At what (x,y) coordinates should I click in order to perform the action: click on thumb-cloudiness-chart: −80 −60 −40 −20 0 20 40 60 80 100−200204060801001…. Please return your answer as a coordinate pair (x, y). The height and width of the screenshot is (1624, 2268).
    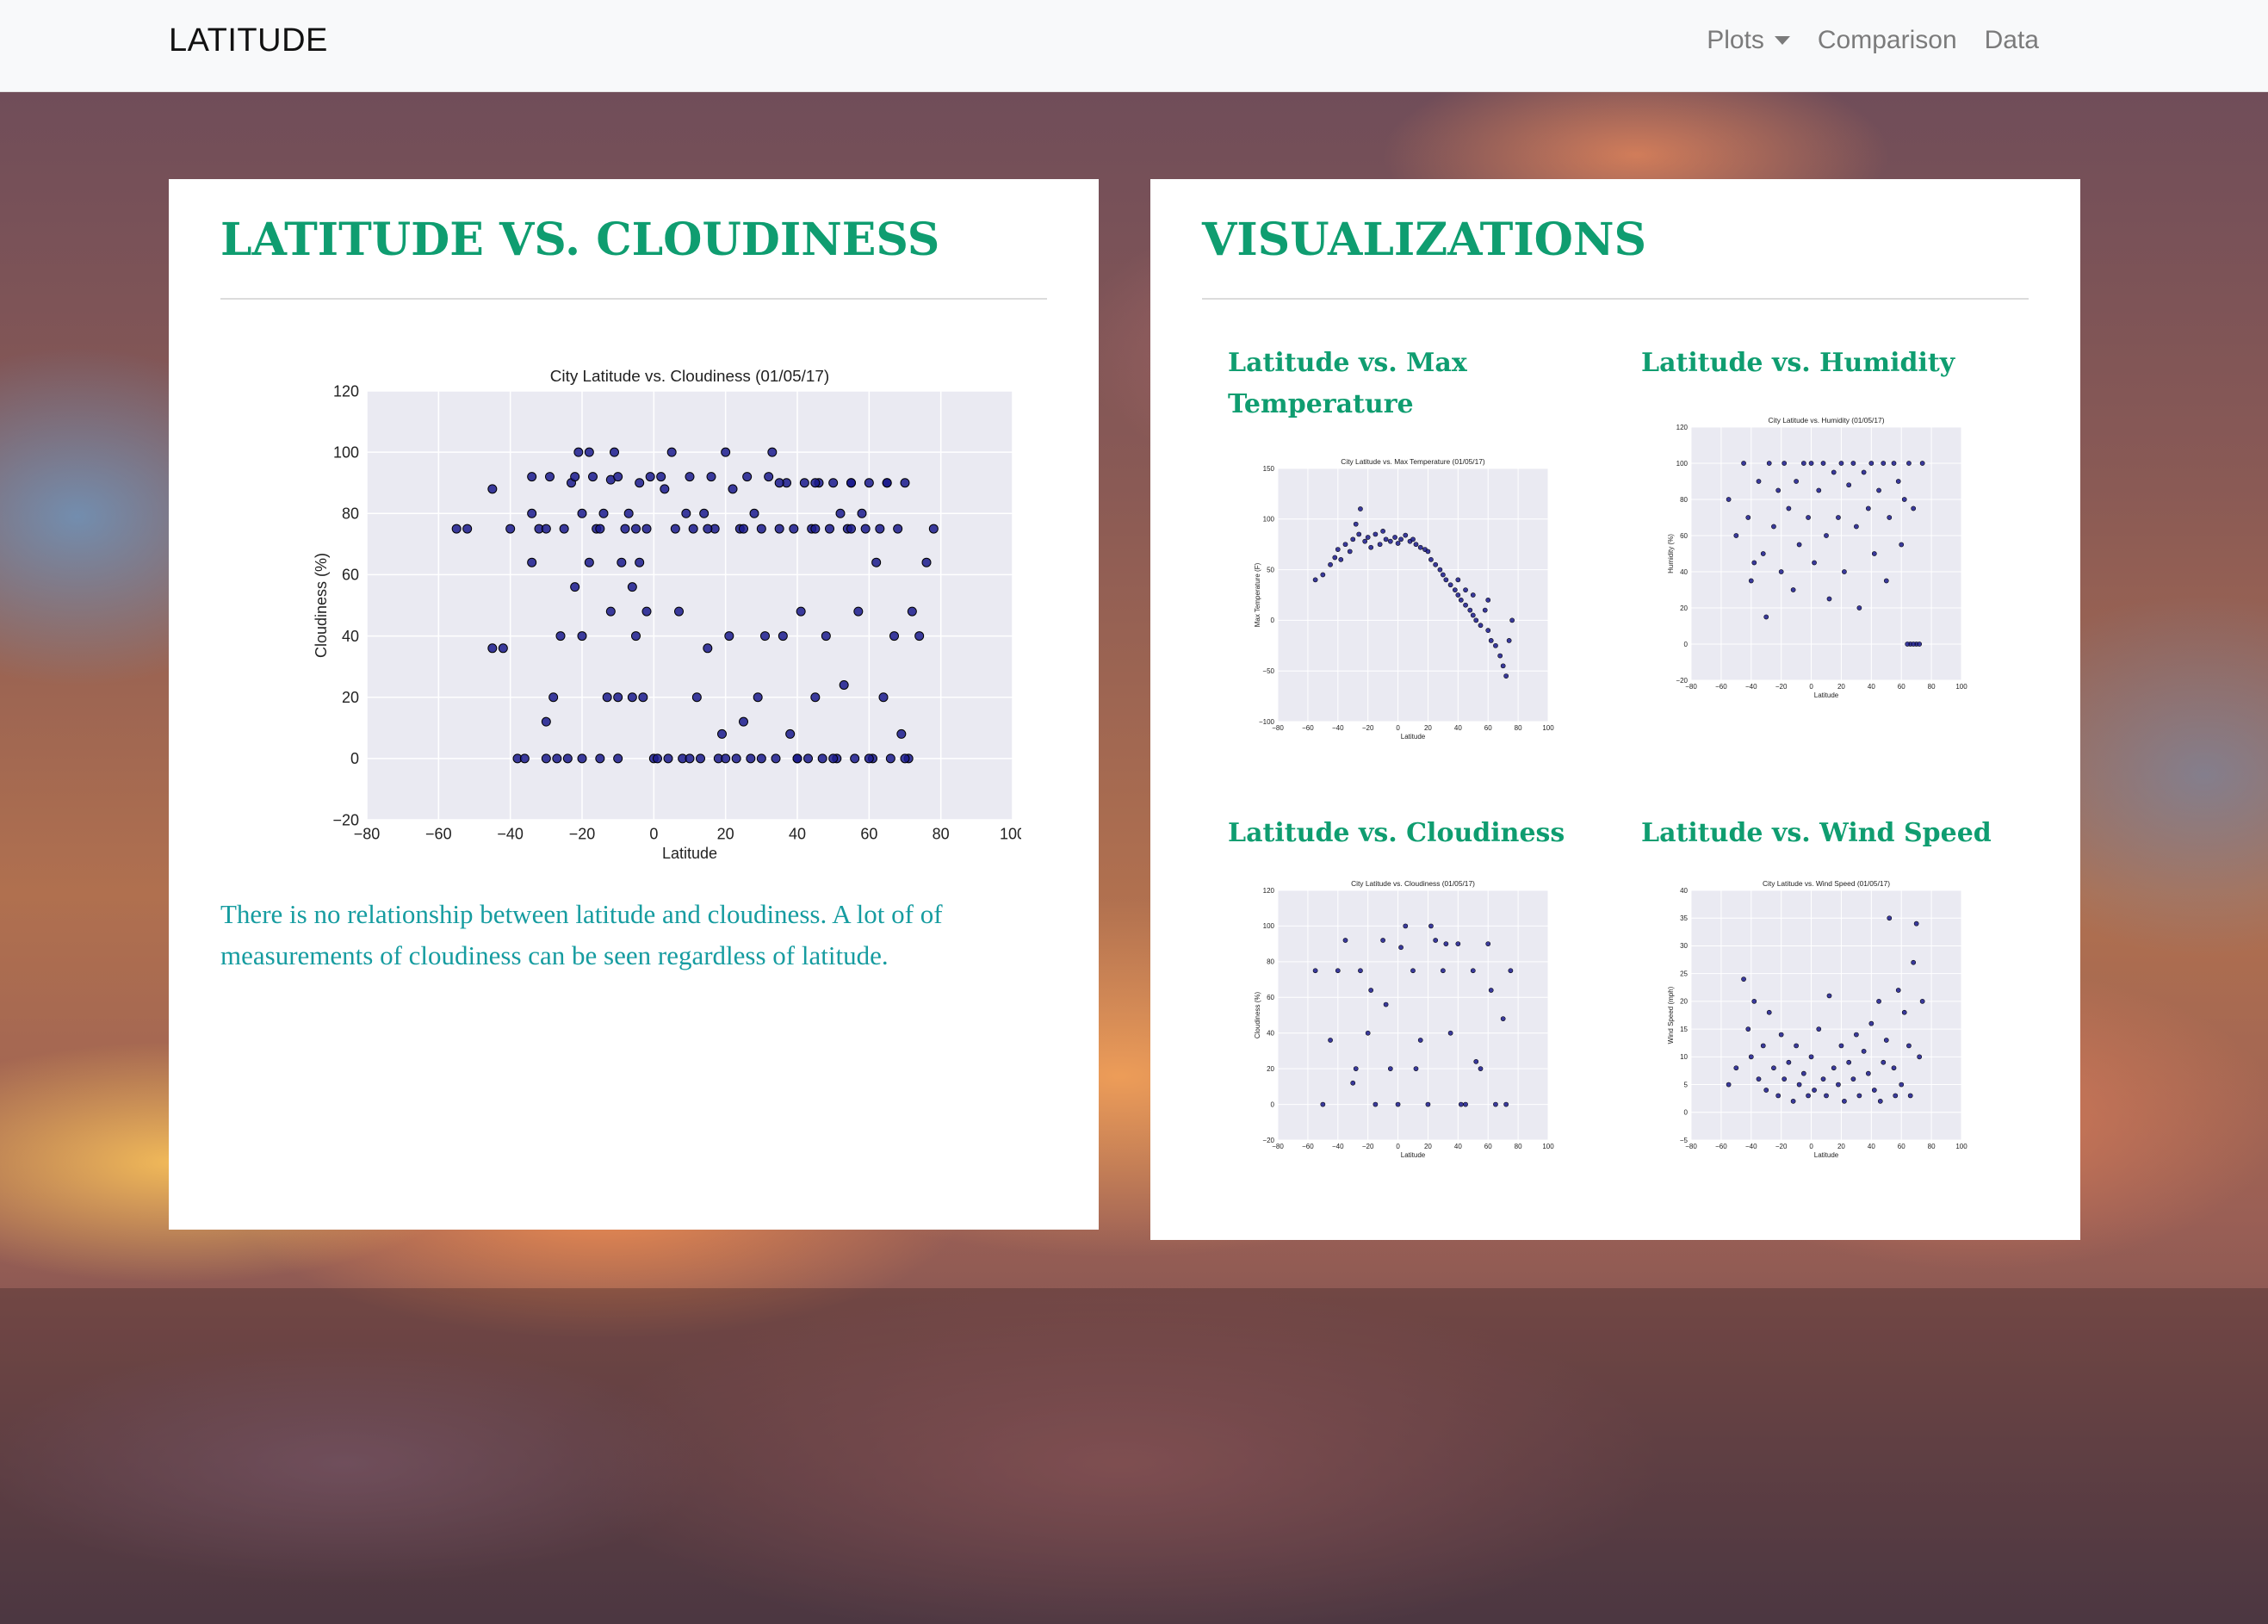
    Looking at the image, I should click on (1392, 1024).